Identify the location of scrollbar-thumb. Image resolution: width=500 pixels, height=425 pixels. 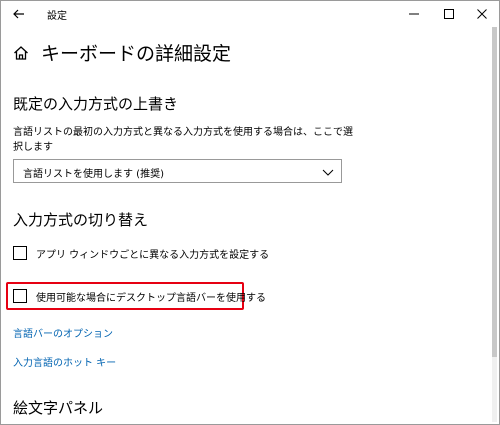
(494, 192).